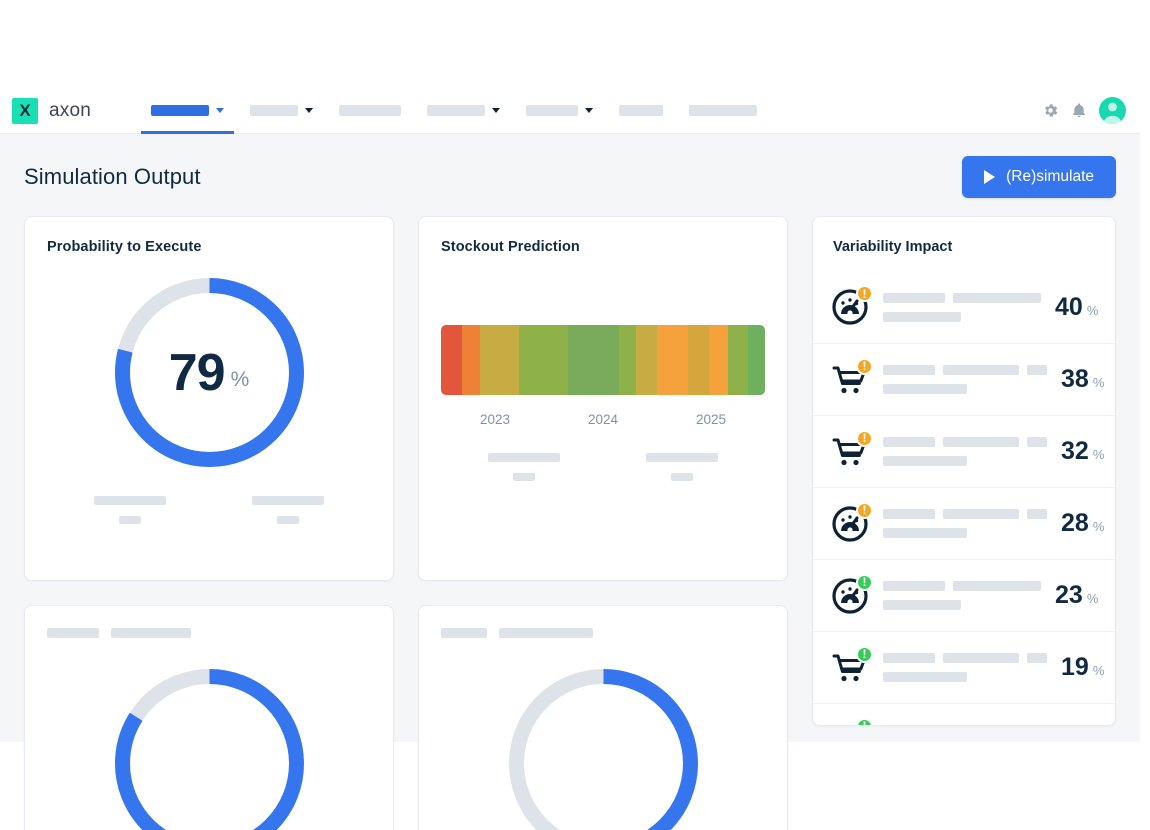 This screenshot has width=1150, height=830. I want to click on resimulate-button: (Re)simulate, so click(1039, 177).